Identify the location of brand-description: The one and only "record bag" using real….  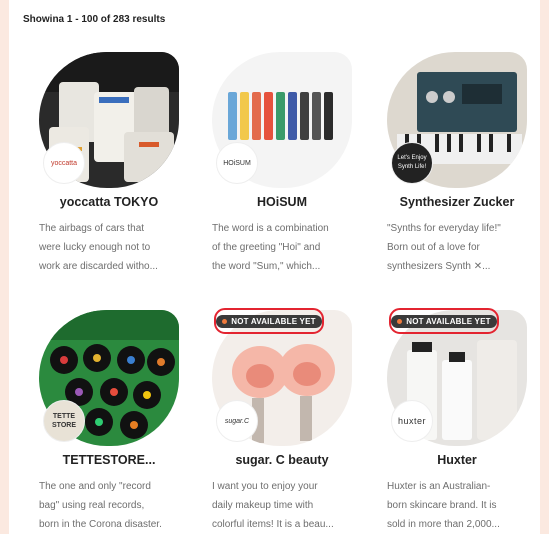
(100, 505).